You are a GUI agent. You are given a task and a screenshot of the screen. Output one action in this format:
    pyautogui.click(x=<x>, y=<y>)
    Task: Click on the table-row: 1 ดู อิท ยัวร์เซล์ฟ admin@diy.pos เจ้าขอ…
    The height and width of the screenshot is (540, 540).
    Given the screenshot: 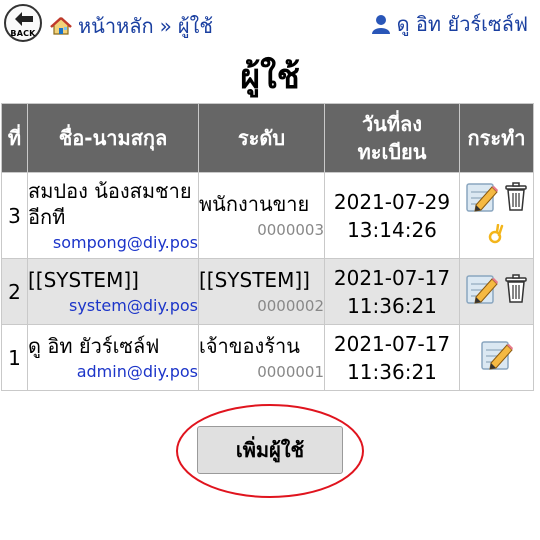 What is the action you would take?
    pyautogui.click(x=267, y=357)
    